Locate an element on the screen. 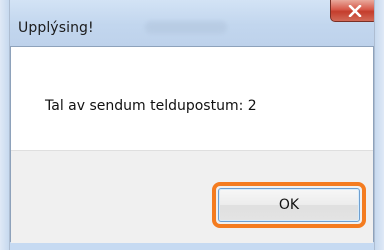  close-button is located at coordinates (354, 11).